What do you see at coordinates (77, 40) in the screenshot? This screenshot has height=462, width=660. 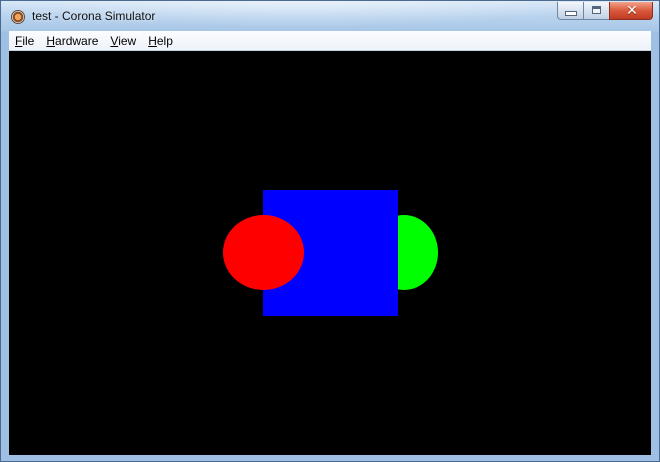 I see `menu-hardware-label: ardware` at bounding box center [77, 40].